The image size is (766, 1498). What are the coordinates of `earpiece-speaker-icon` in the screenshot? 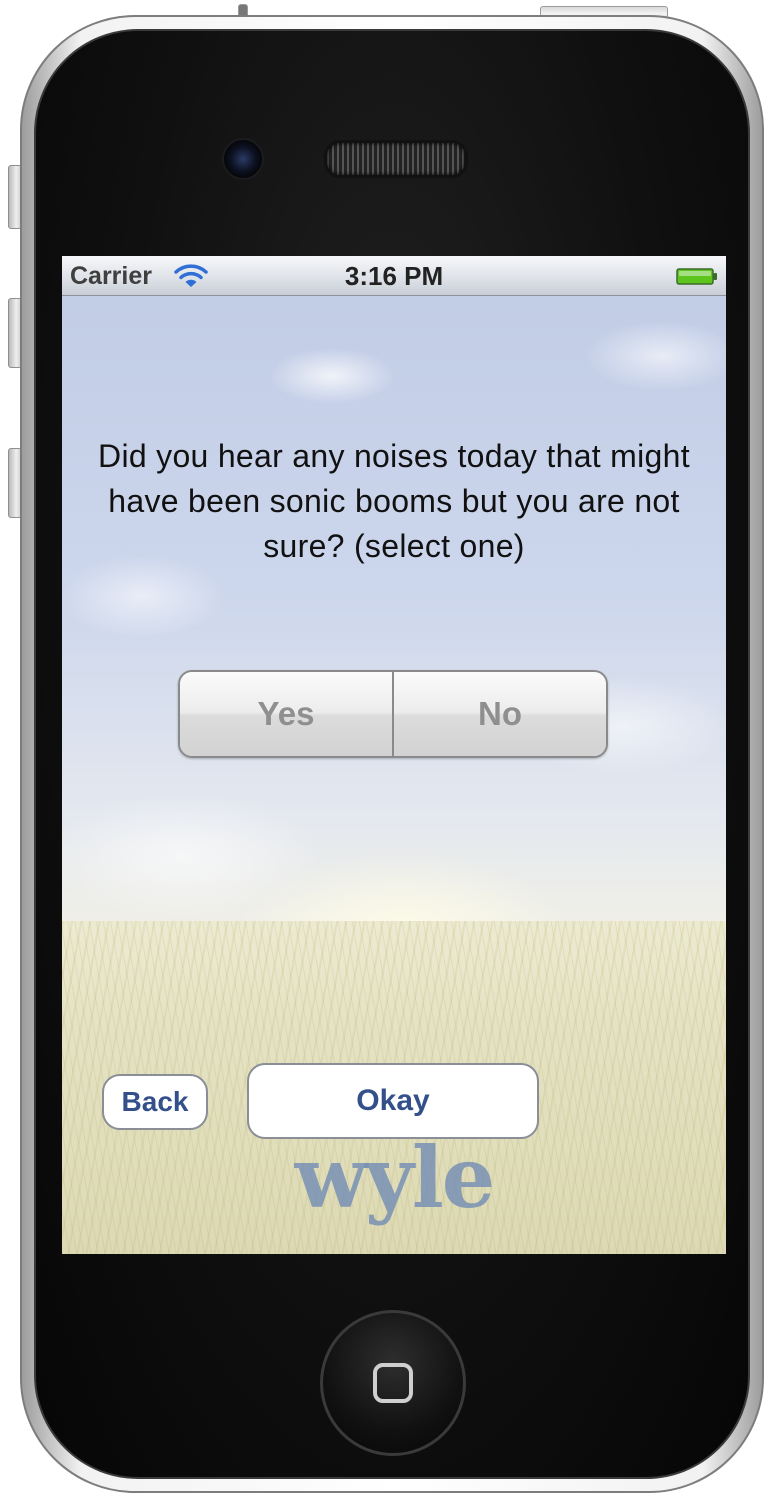 It's located at (396, 159).